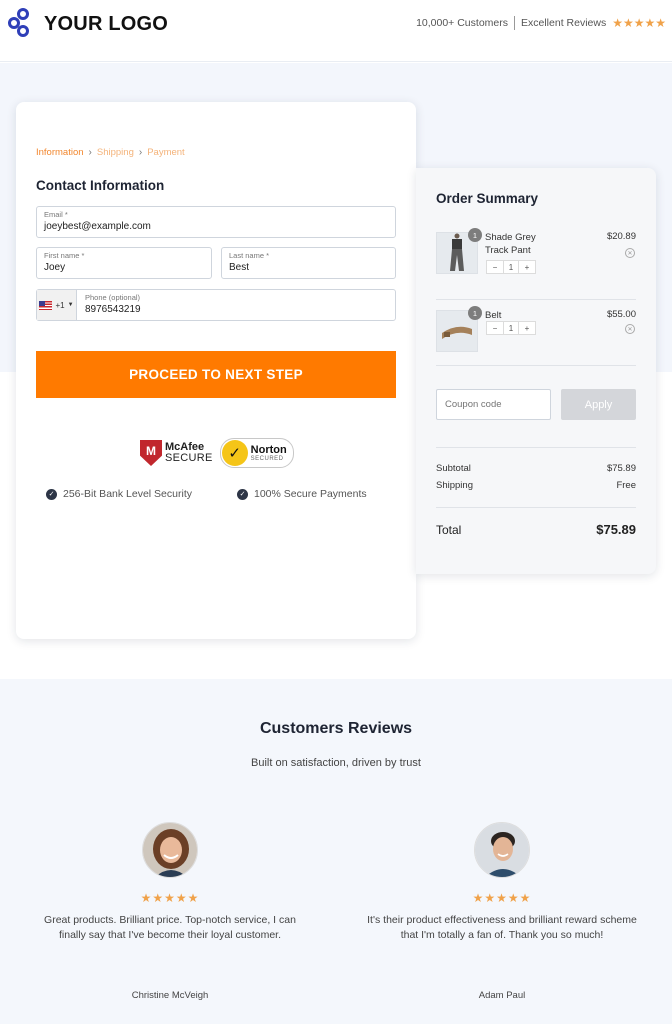 This screenshot has width=672, height=1024. I want to click on logo-circles-icon, so click(23, 24).